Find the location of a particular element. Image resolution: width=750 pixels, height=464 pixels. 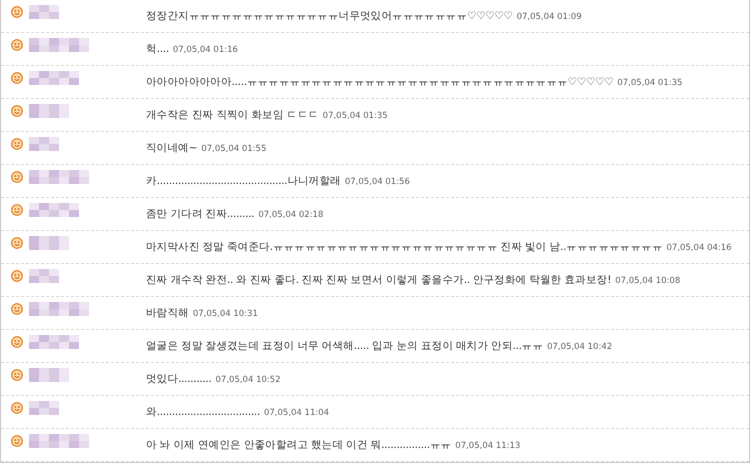

comment-text: 얼굴은 정말 잘생겼는데 표정이 너무 어색해..... 입과 눈의 표정이 매치가 안되...ㅠㅠ is located at coordinates (345, 346).